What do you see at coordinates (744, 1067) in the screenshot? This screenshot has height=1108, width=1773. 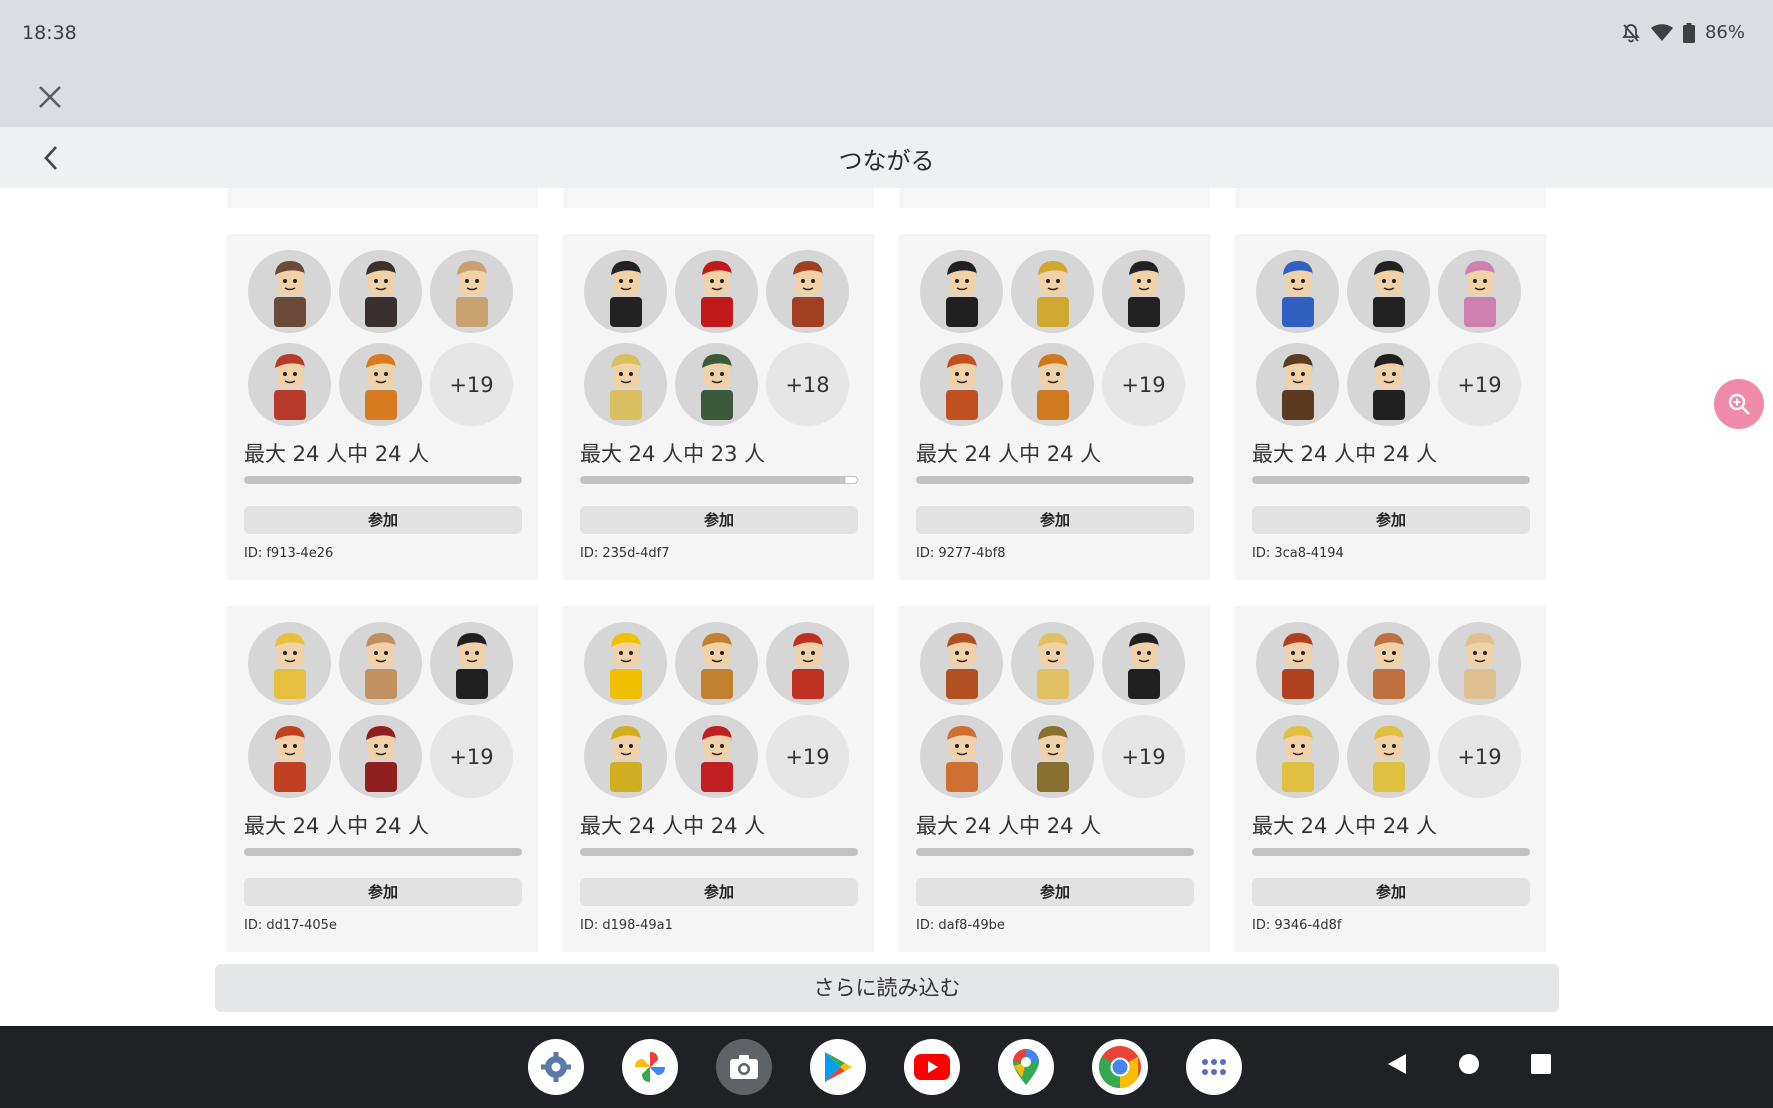 I see `camera-app` at bounding box center [744, 1067].